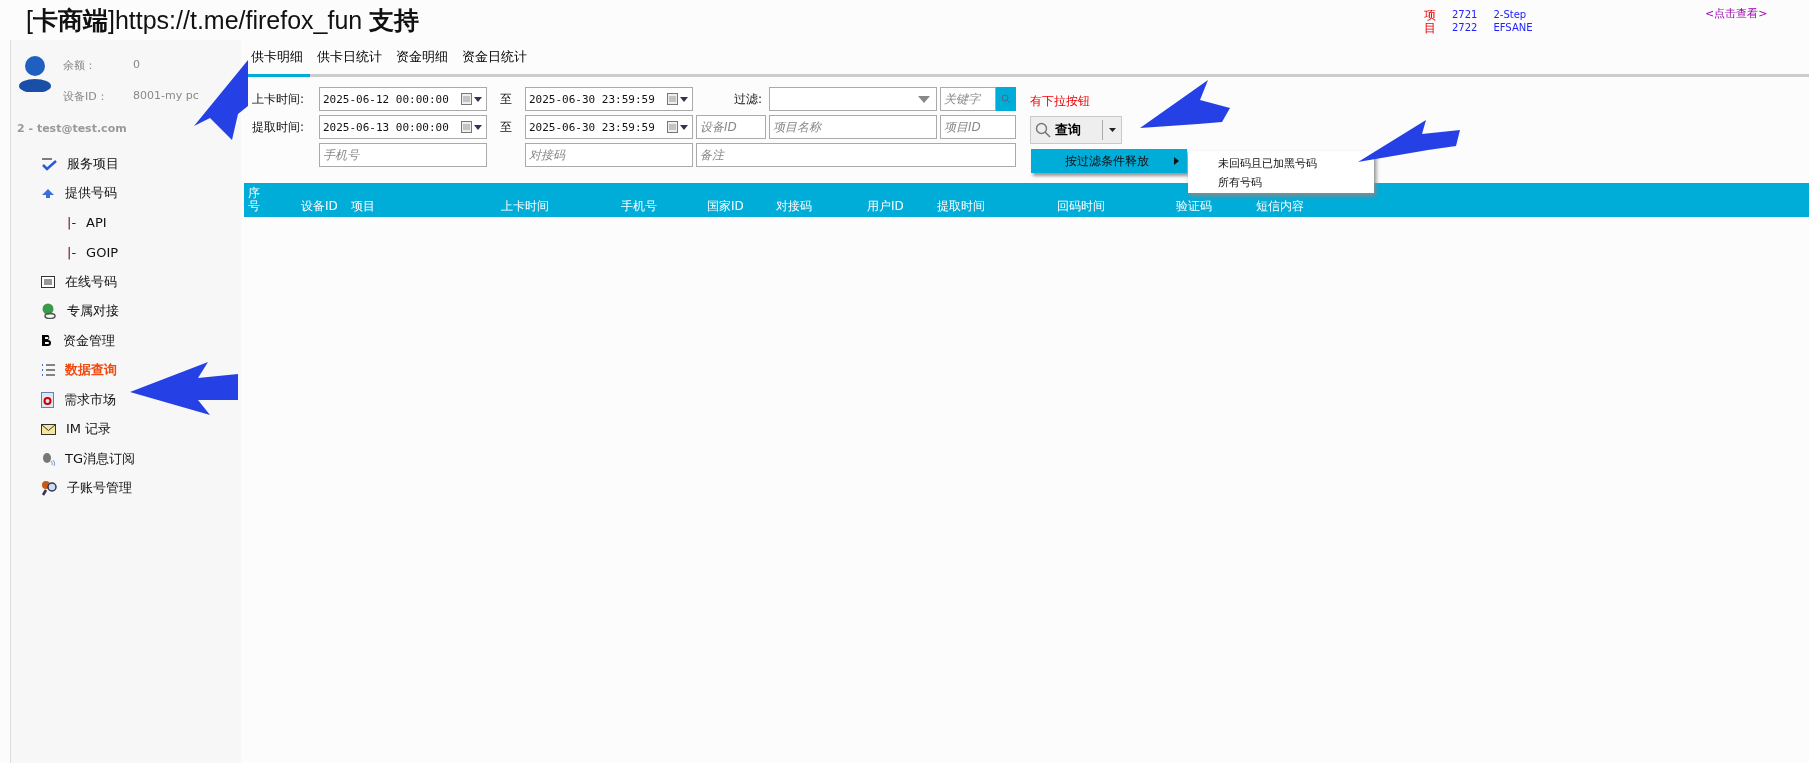 The height and width of the screenshot is (763, 1809). What do you see at coordinates (279, 99) in the screenshot?
I see `upload-time-label: 上卡时间:` at bounding box center [279, 99].